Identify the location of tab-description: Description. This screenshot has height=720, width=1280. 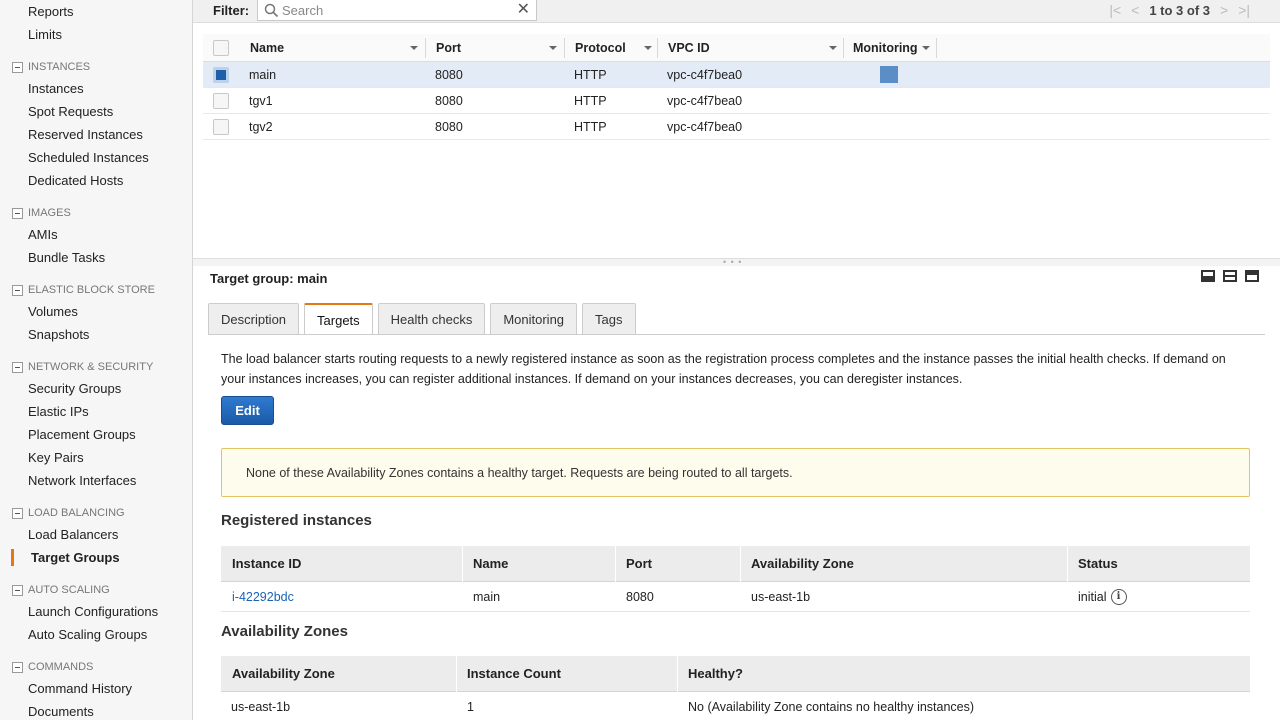
(254, 318).